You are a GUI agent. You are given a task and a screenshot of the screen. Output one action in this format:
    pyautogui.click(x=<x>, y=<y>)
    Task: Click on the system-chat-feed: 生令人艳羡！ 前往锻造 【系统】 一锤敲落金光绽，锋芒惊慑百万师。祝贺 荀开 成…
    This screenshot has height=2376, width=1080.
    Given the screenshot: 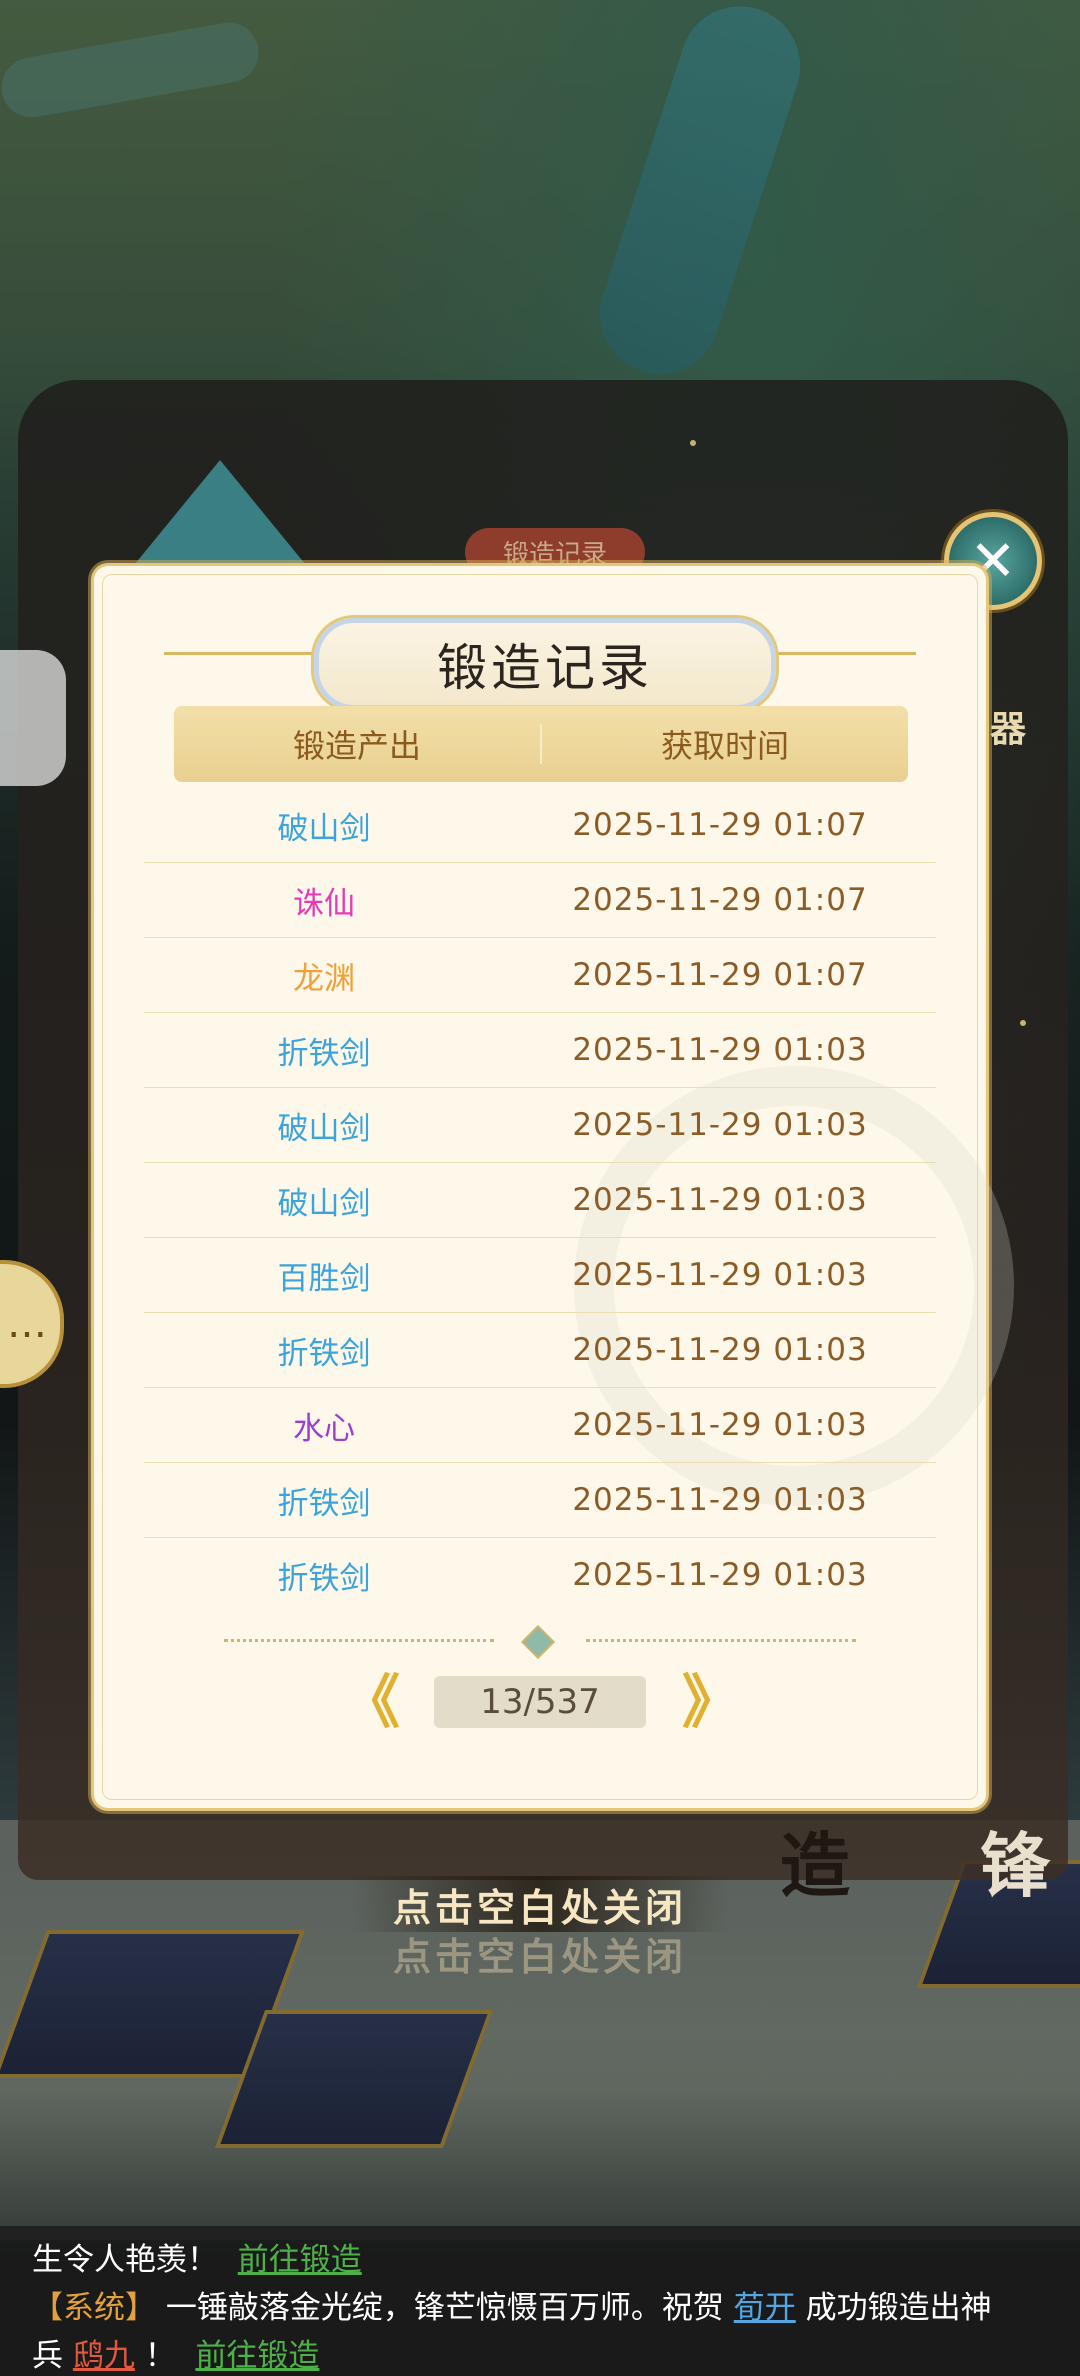 What is the action you would take?
    pyautogui.click(x=540, y=2301)
    